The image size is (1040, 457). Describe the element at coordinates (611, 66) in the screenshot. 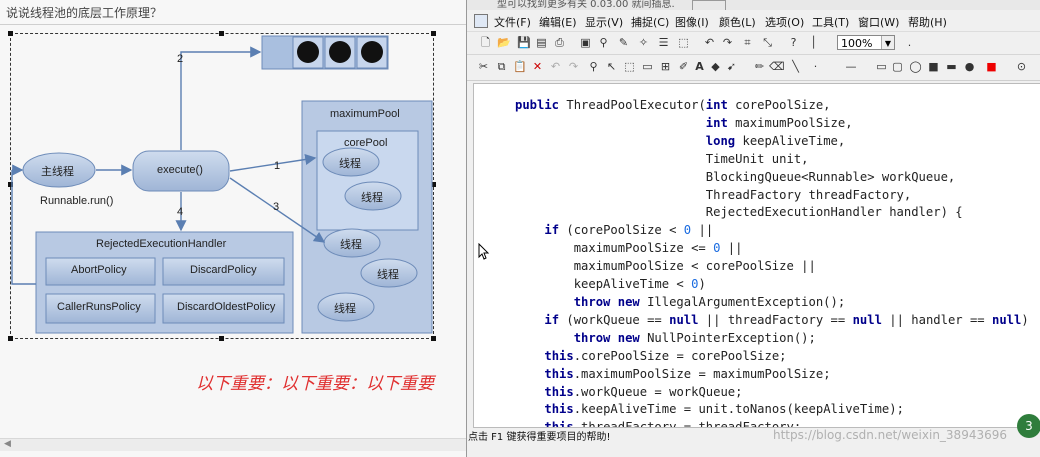

I see `pointer-icon: ↖` at that location.